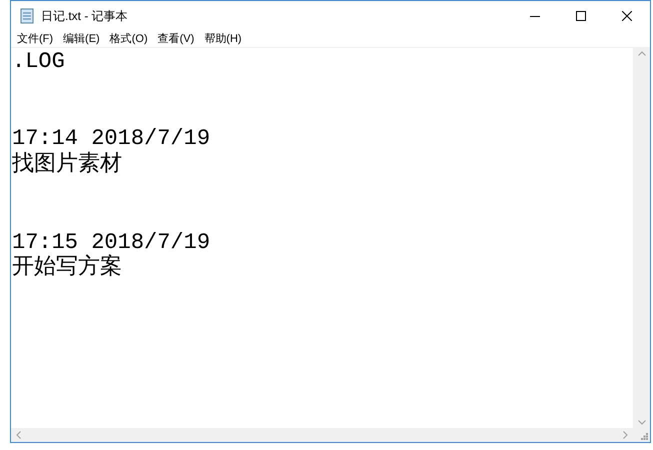 This screenshot has width=653, height=450. What do you see at coordinates (581, 16) in the screenshot?
I see `maximize-icon` at bounding box center [581, 16].